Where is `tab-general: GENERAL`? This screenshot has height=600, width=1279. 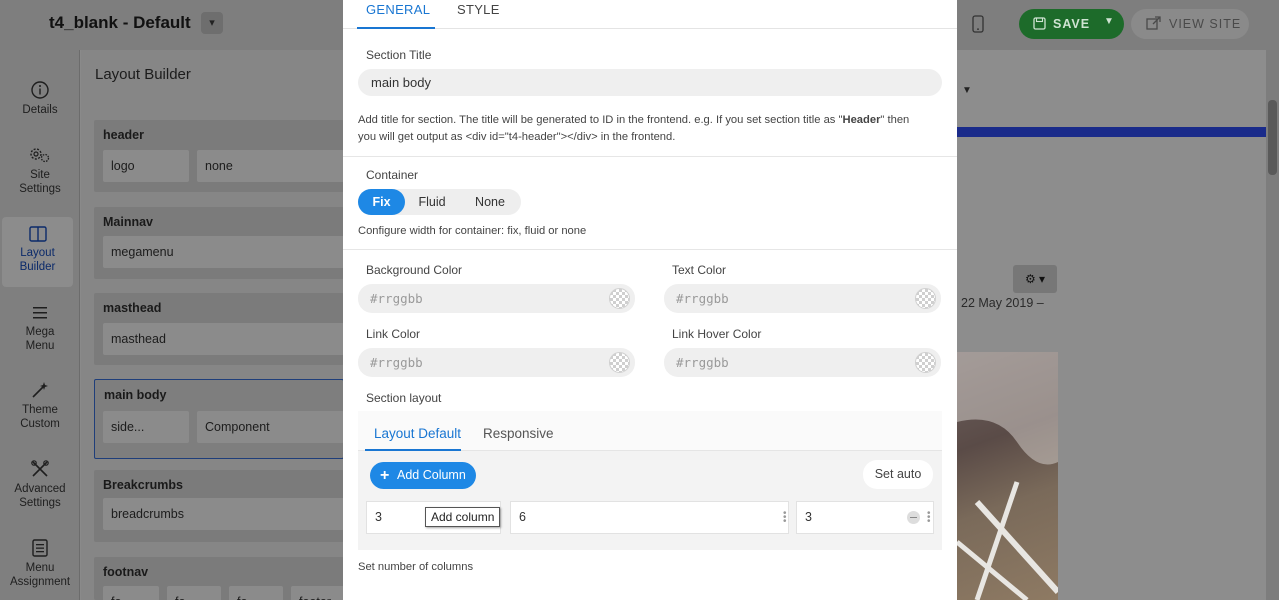 tab-general: GENERAL is located at coordinates (398, 9).